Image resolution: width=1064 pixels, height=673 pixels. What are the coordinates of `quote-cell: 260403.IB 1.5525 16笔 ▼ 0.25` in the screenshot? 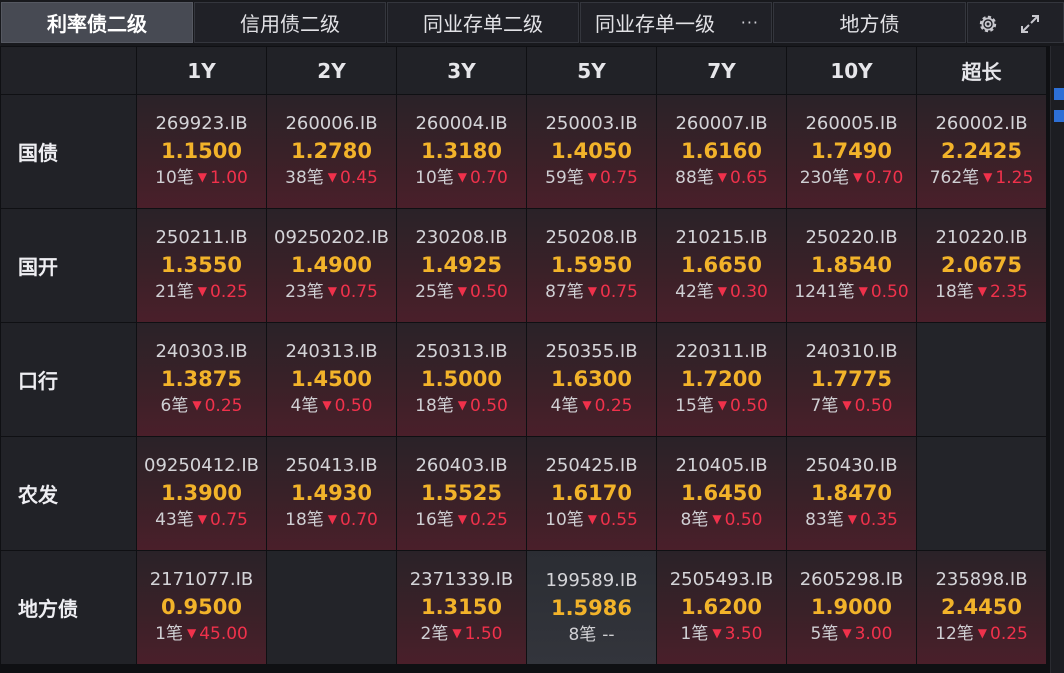 It's located at (461, 493).